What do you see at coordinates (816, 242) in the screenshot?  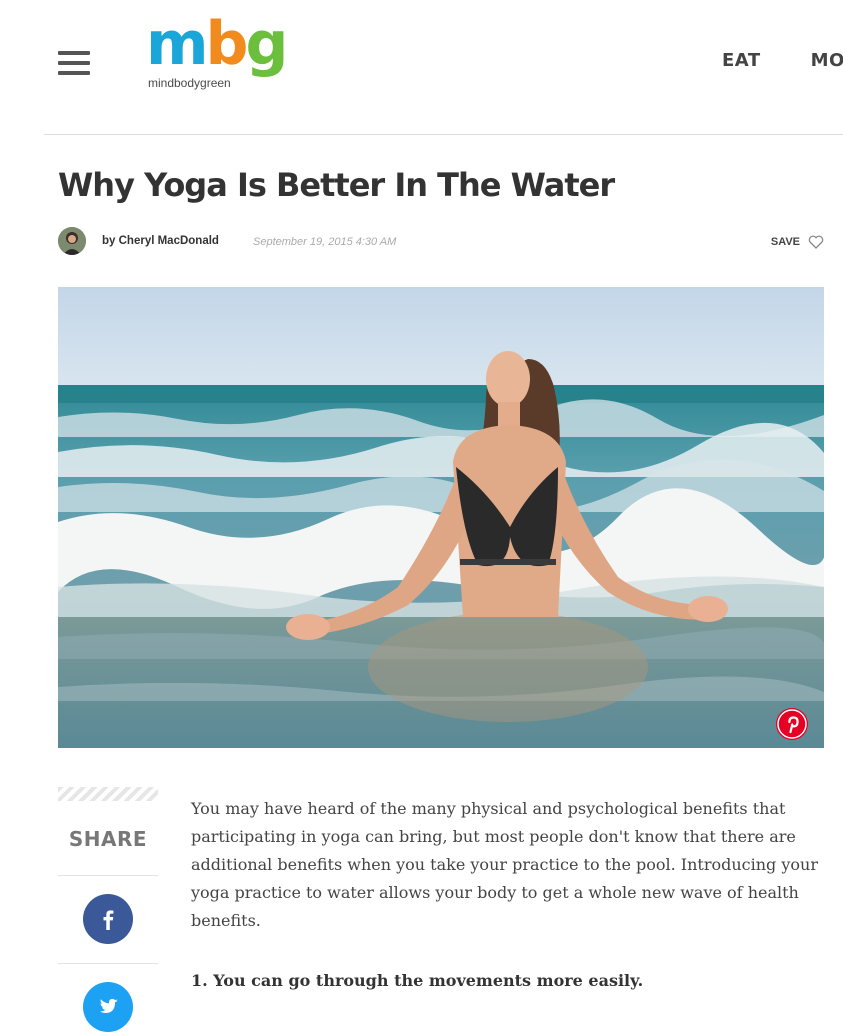 I see `heart-icon` at bounding box center [816, 242].